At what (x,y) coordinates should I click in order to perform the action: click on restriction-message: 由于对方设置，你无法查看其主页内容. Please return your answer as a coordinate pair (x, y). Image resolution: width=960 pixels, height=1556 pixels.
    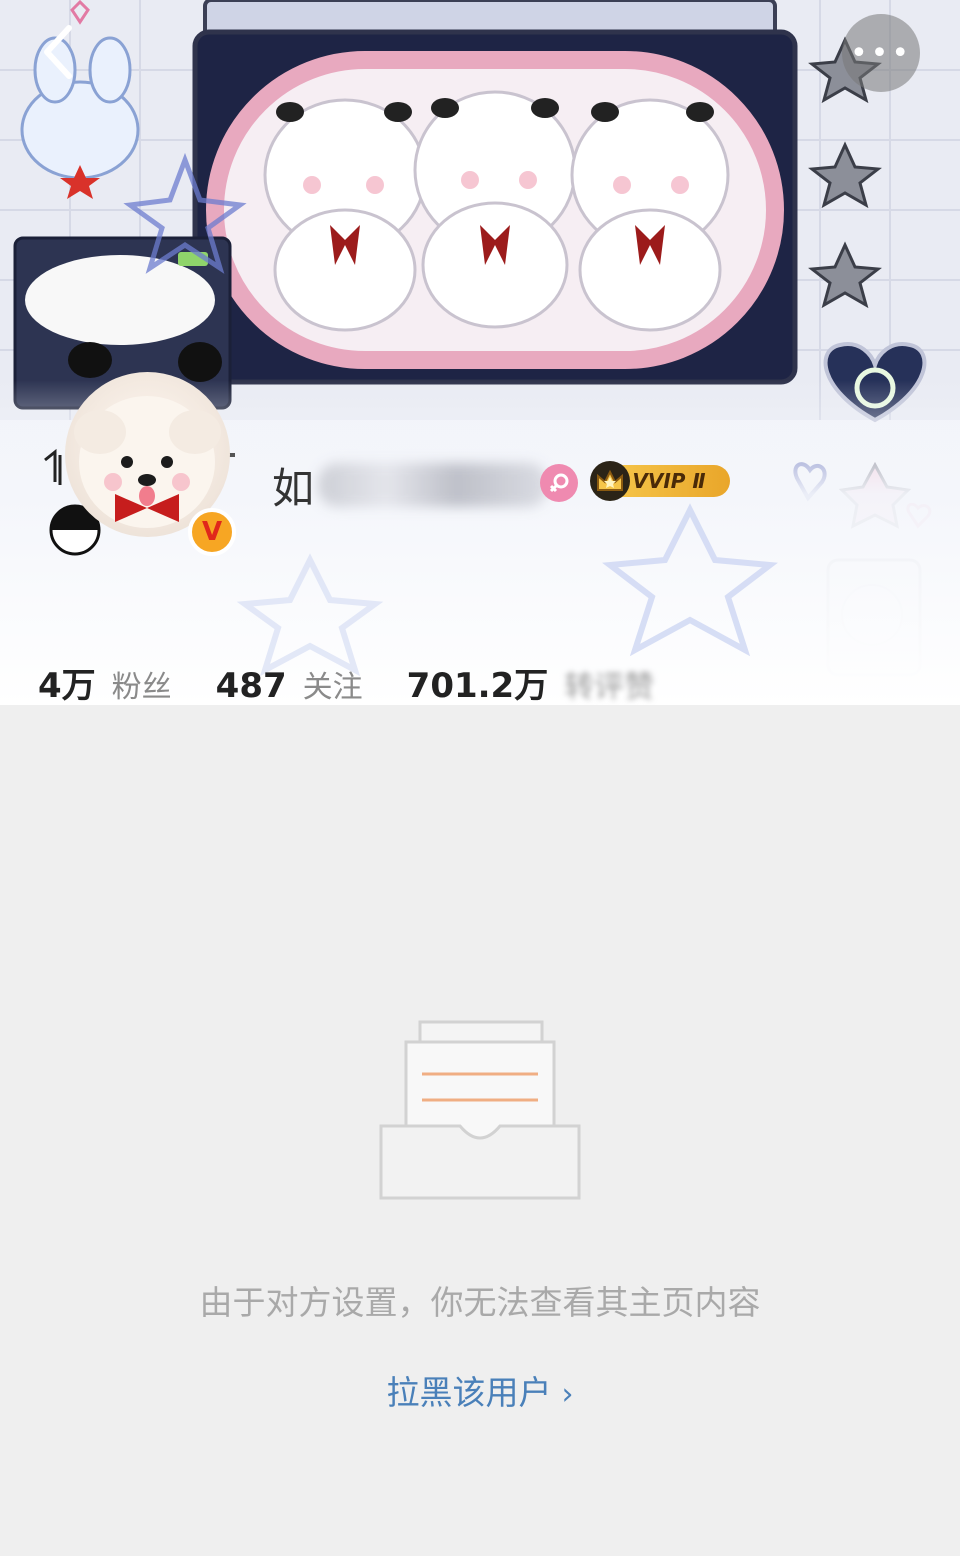
    Looking at the image, I should click on (480, 1302).